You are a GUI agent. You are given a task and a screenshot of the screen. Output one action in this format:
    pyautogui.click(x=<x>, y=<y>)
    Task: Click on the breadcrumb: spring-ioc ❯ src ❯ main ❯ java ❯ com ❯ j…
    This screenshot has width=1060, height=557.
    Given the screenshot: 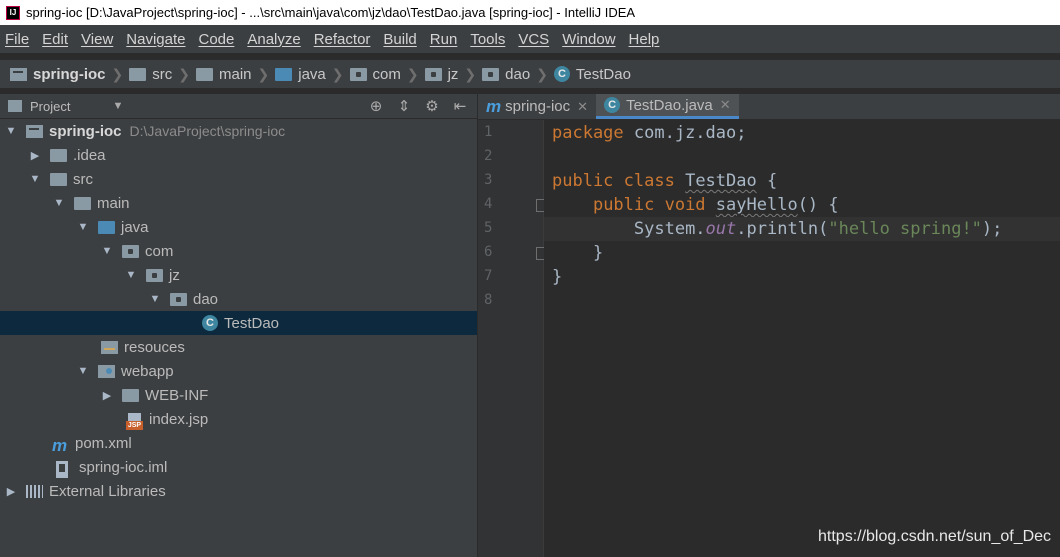 What is the action you would take?
    pyautogui.click(x=530, y=74)
    